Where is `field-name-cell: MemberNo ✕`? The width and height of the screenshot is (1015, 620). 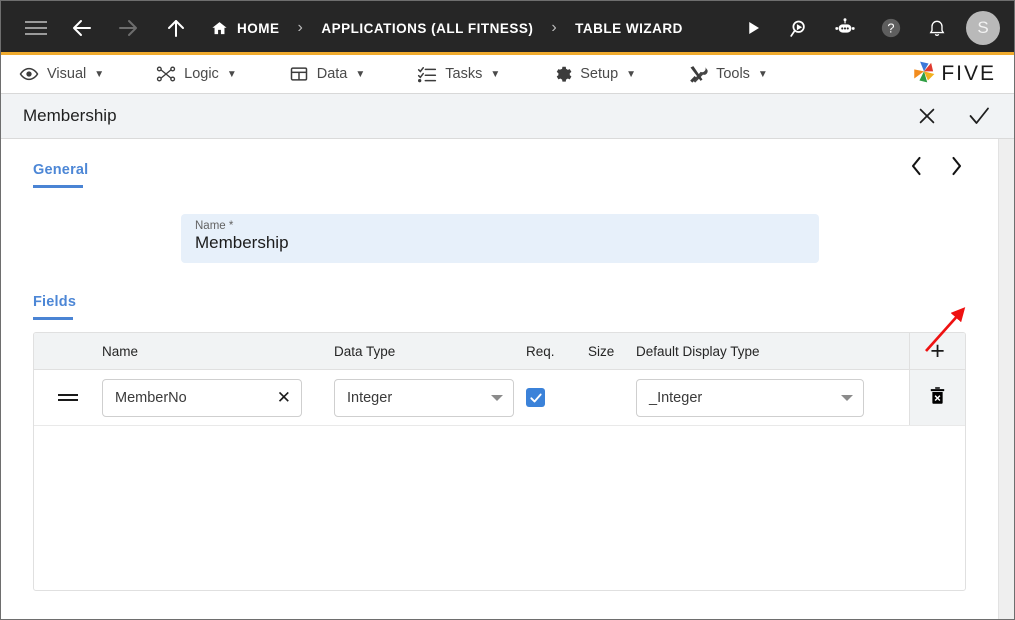 field-name-cell: MemberNo ✕ is located at coordinates (218, 397).